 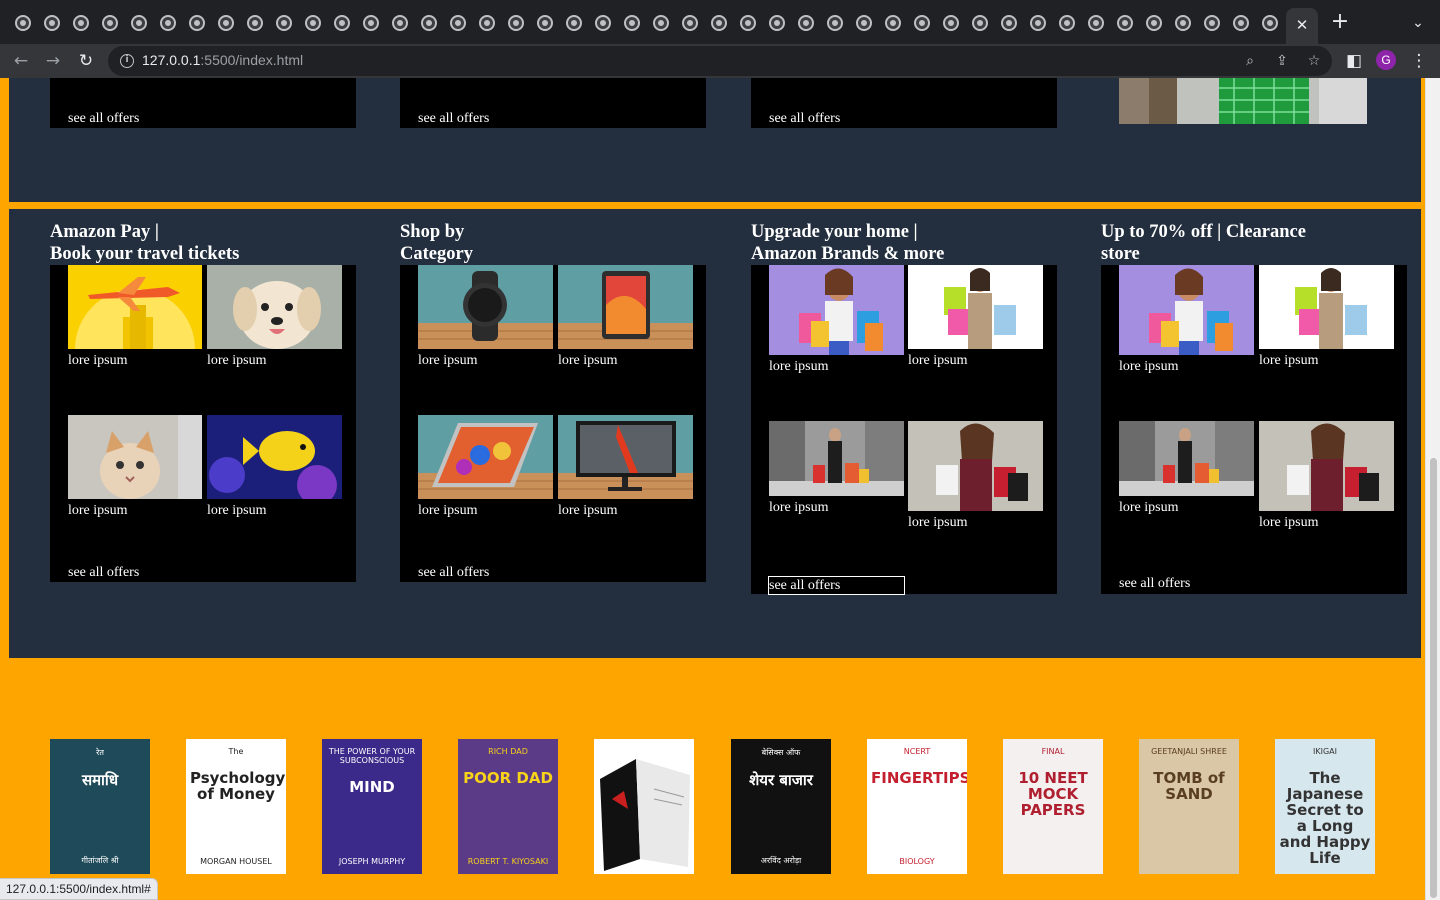 I want to click on laptop-image, so click(x=485, y=457).